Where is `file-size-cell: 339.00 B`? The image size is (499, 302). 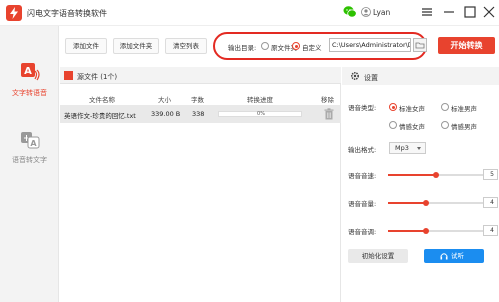 file-size-cell: 339.00 B is located at coordinates (166, 114).